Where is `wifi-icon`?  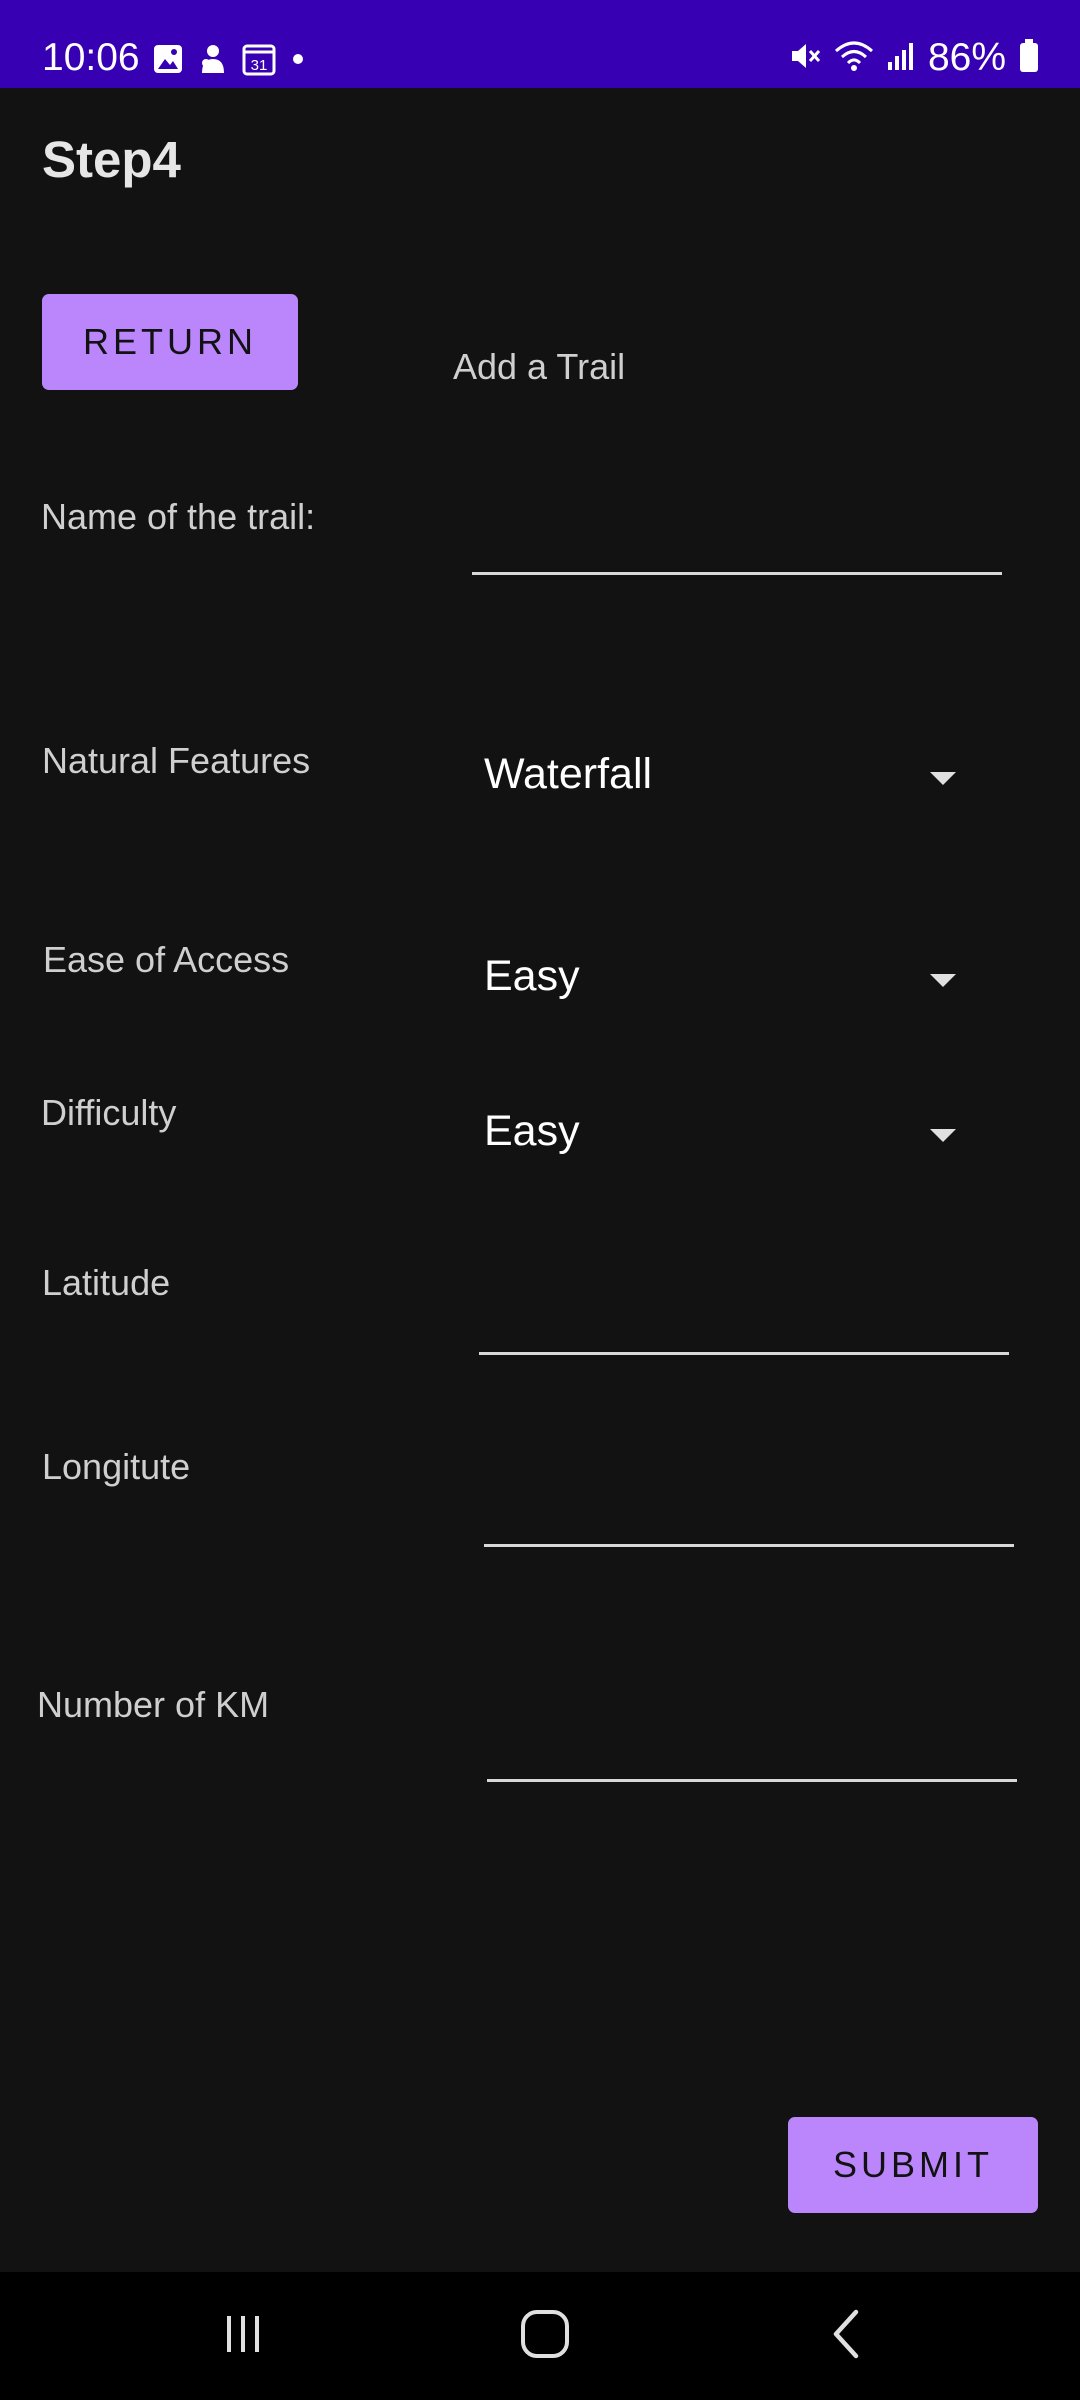
wifi-icon is located at coordinates (854, 58).